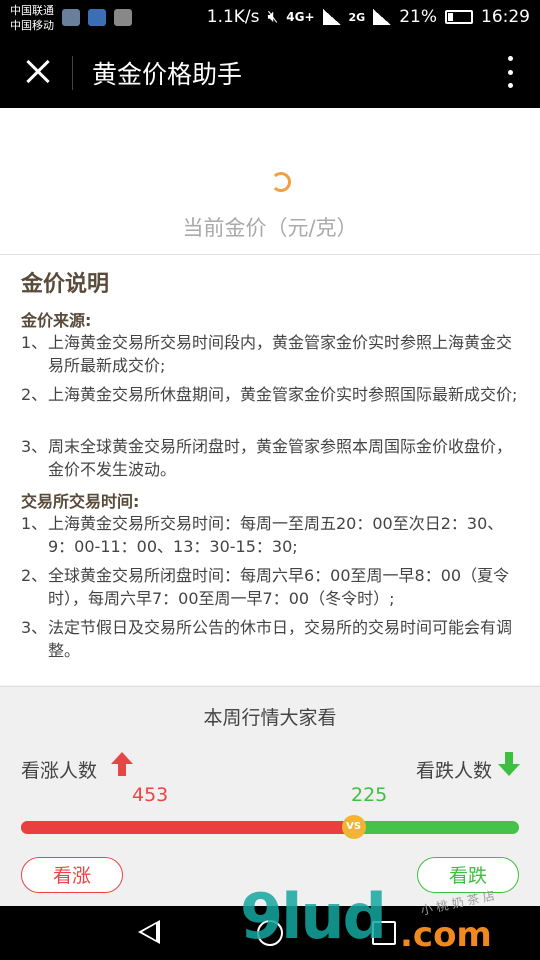 This screenshot has width=540, height=960. I want to click on list-item: 2、 上海黄金交易所休盘期间，黄金管家金价实时参照国际最新成交价;, so click(273, 394).